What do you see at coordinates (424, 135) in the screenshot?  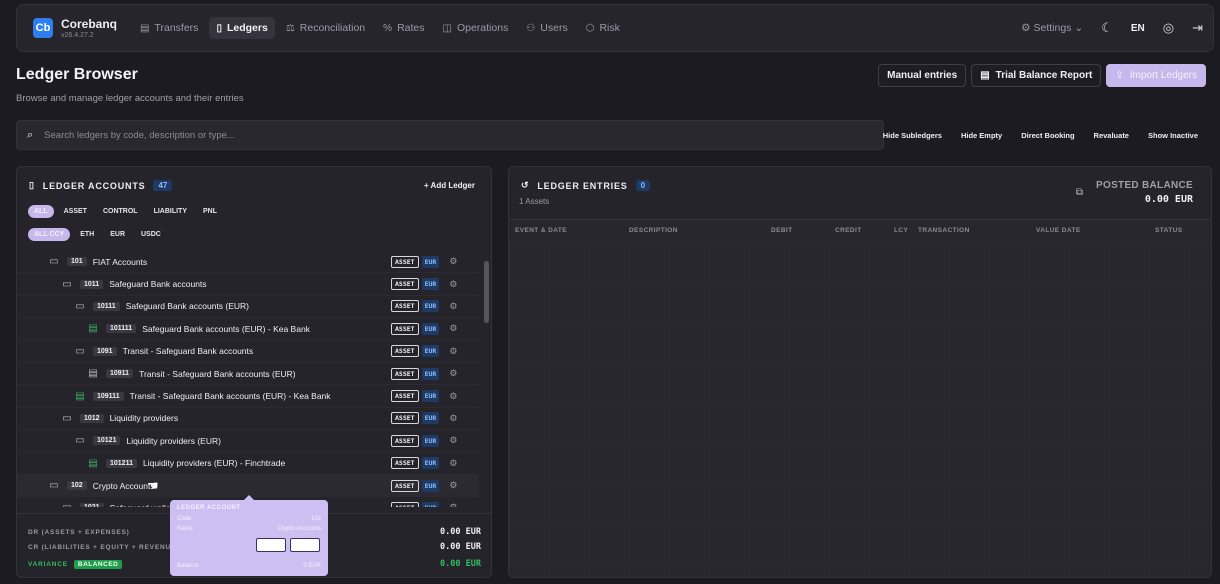 I see `search-input` at bounding box center [424, 135].